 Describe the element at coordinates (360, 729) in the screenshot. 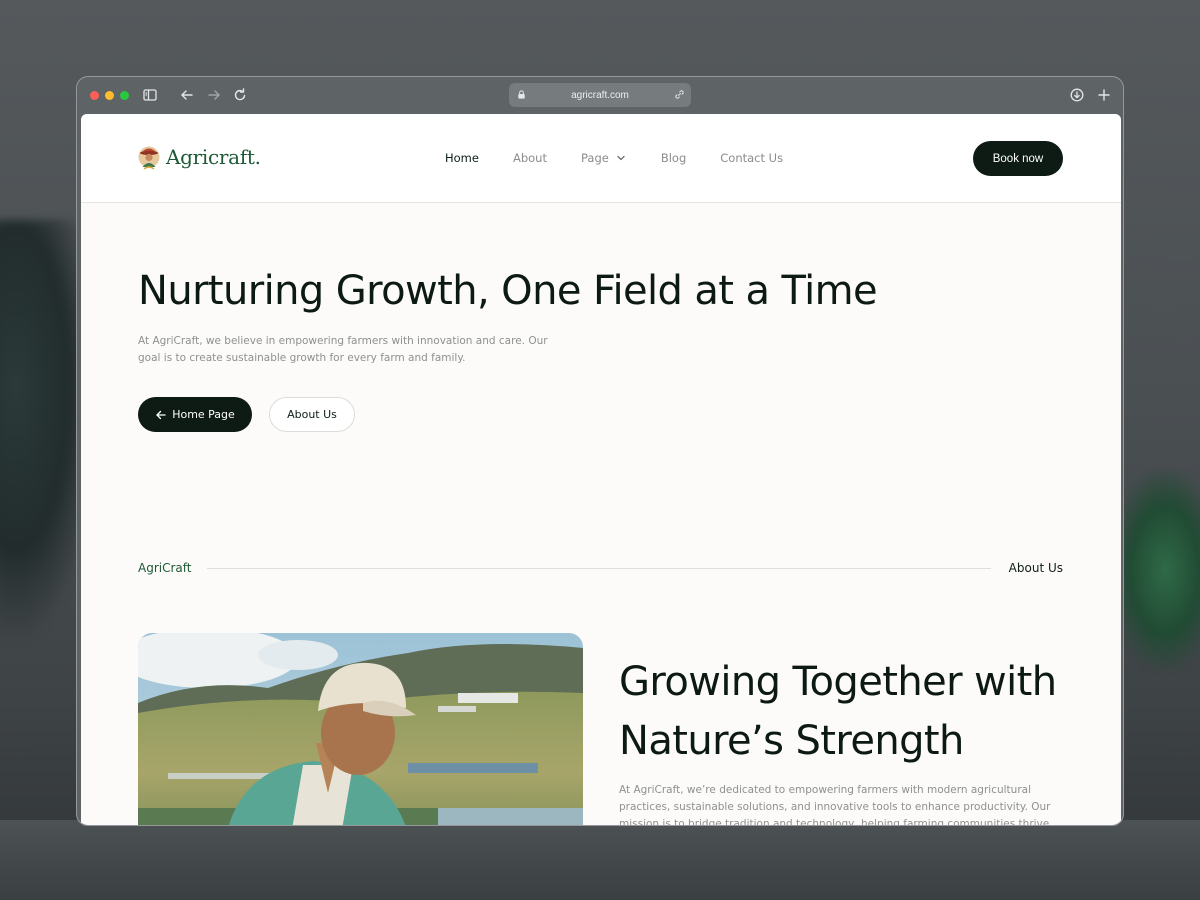

I see `farmer-photo` at that location.